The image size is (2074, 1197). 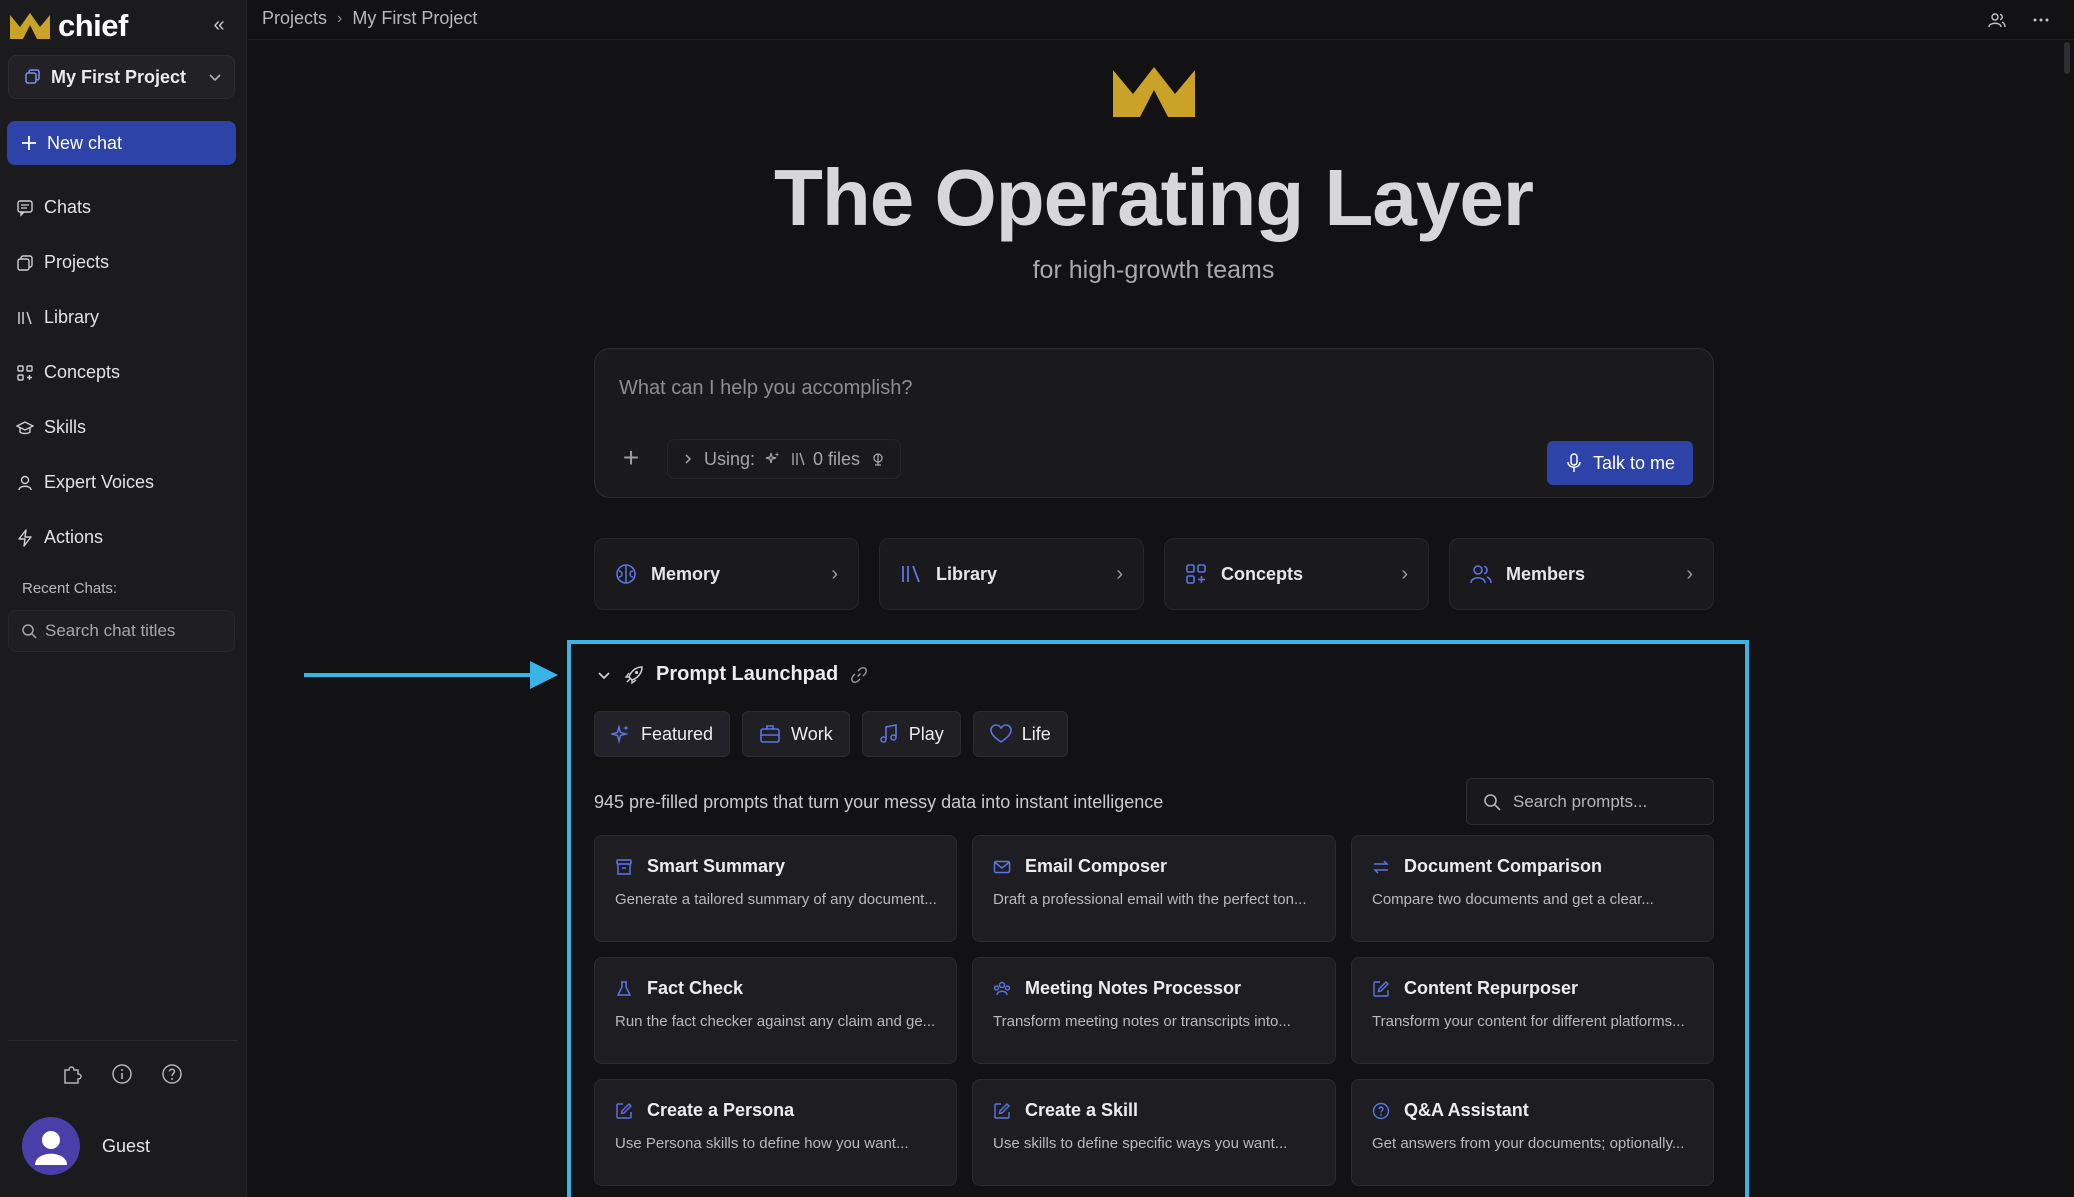 What do you see at coordinates (33, 77) in the screenshot?
I see `project-icon` at bounding box center [33, 77].